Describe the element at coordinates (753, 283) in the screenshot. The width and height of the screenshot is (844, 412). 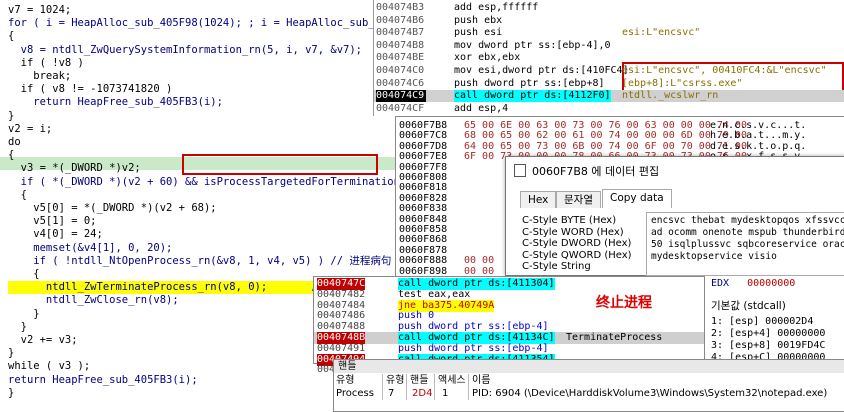
I see `register-edx: EDX 00000000` at that location.